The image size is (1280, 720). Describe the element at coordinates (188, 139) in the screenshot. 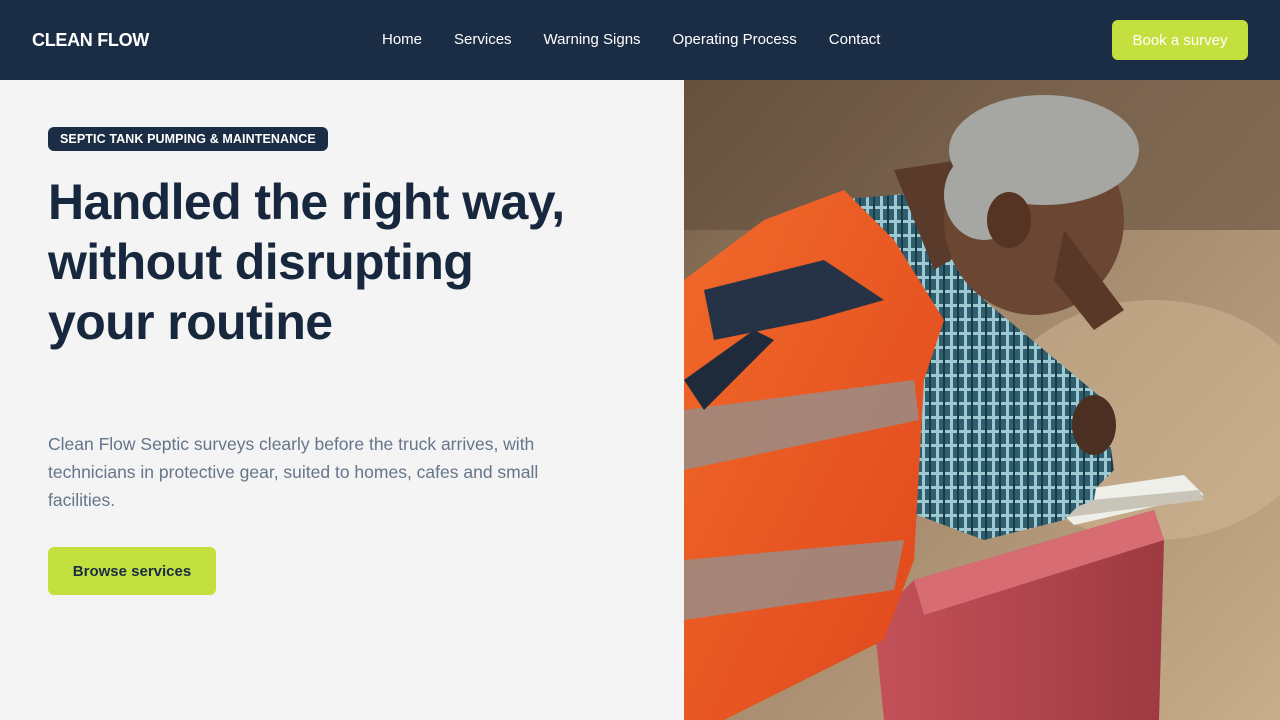

I see `hero-eyebrow-badge: SEPTIC TANK PUMPING & MAINTENANCE` at that location.